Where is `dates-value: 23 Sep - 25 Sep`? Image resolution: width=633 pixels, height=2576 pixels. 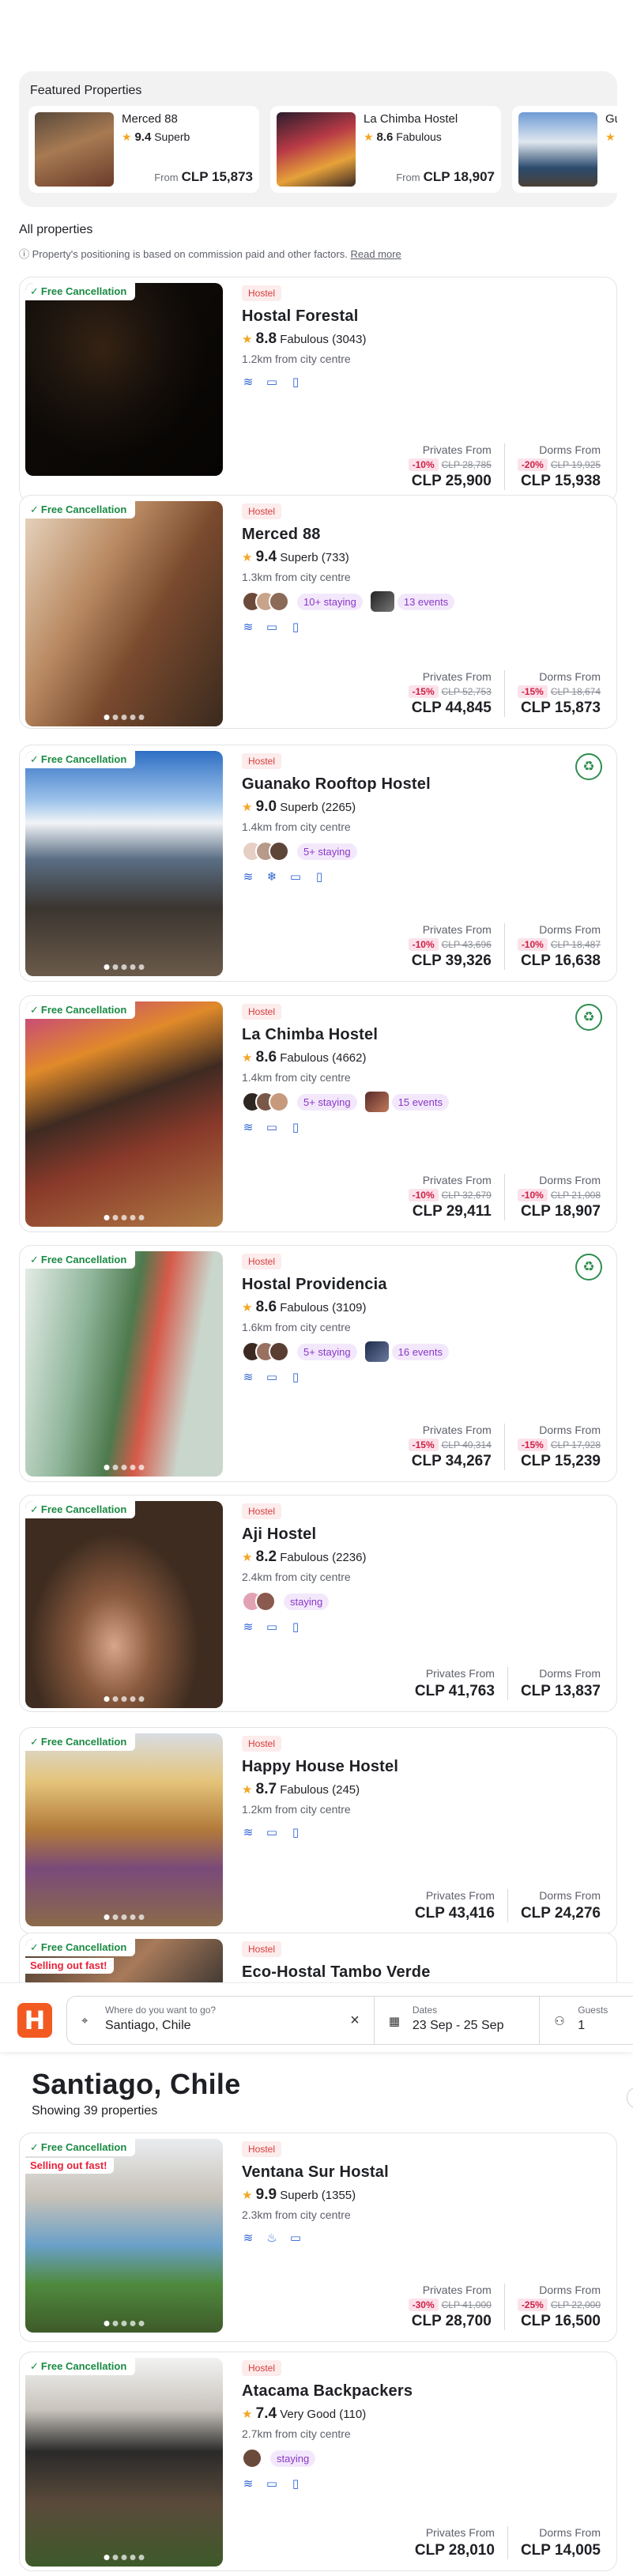
dates-value: 23 Sep - 25 Sep is located at coordinates (476, 2026).